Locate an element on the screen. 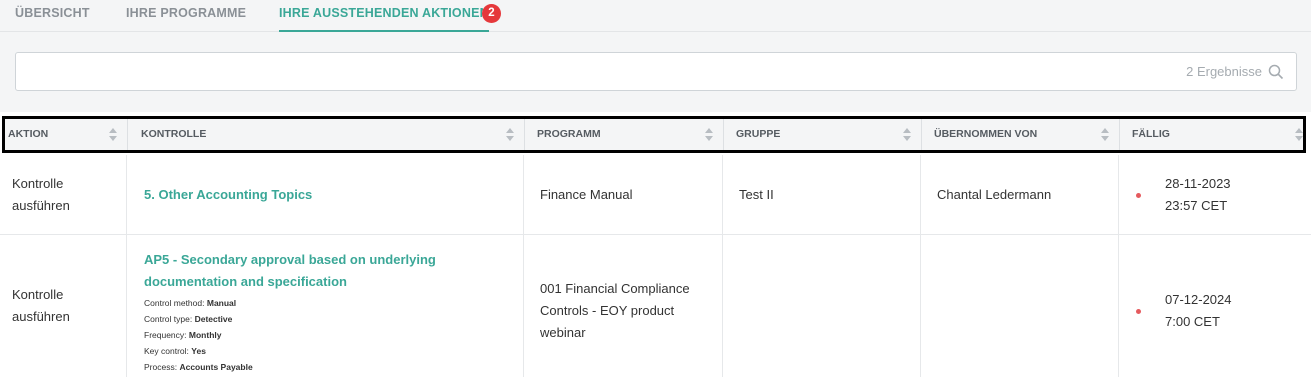 The height and width of the screenshot is (377, 1311). cell-gruppe is located at coordinates (822, 306).